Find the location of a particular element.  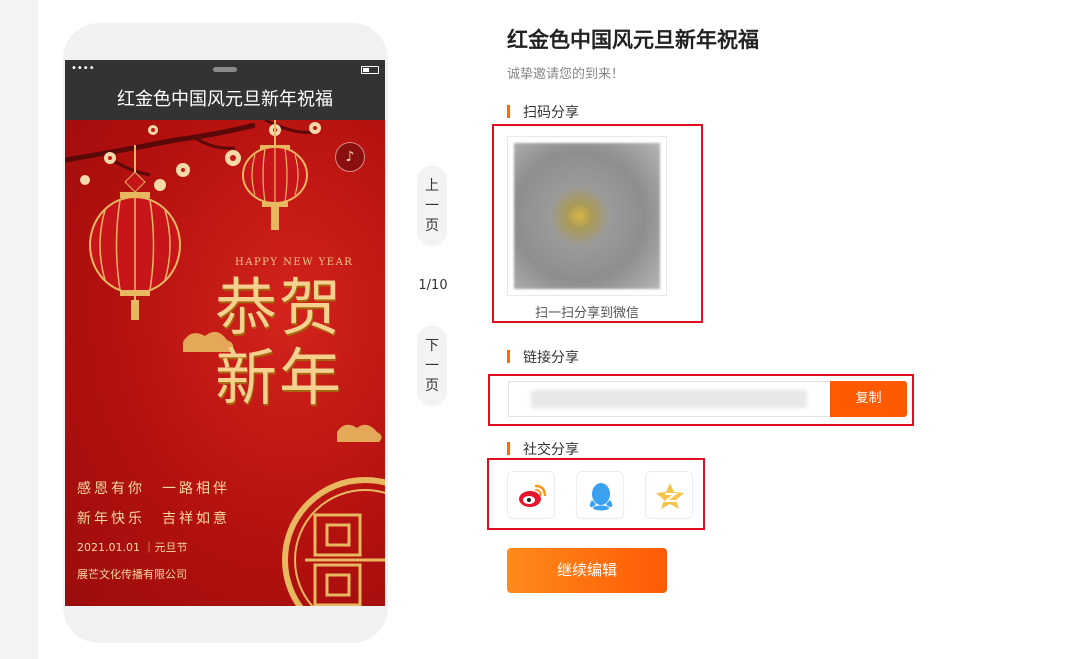

weibo-share-button is located at coordinates (531, 495).